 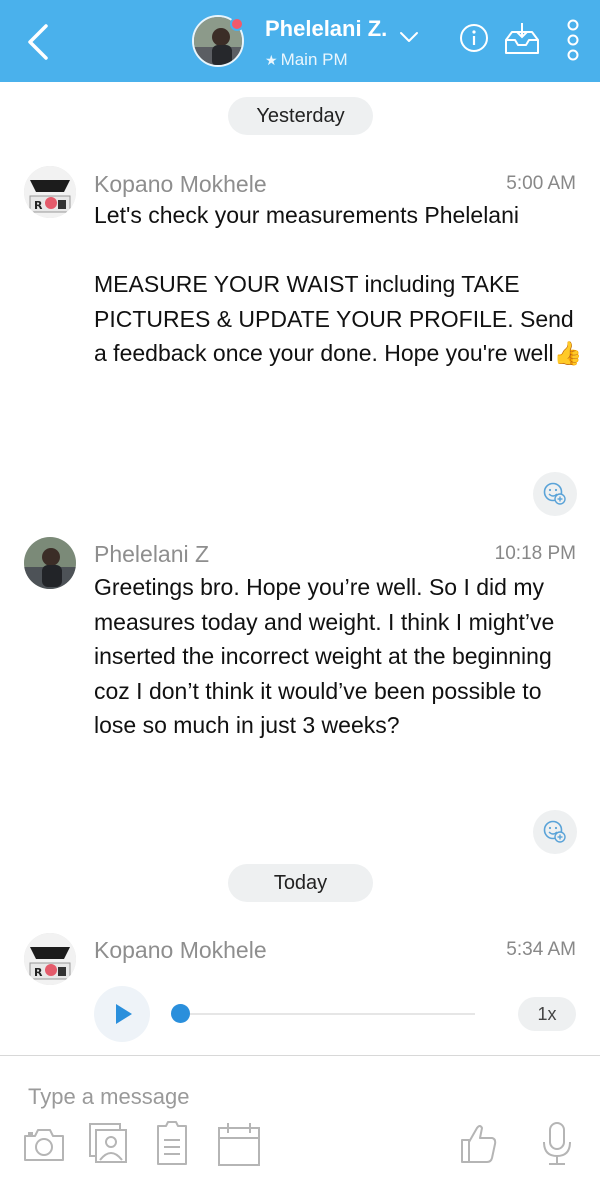 I want to click on status-indicator, so click(x=237, y=24).